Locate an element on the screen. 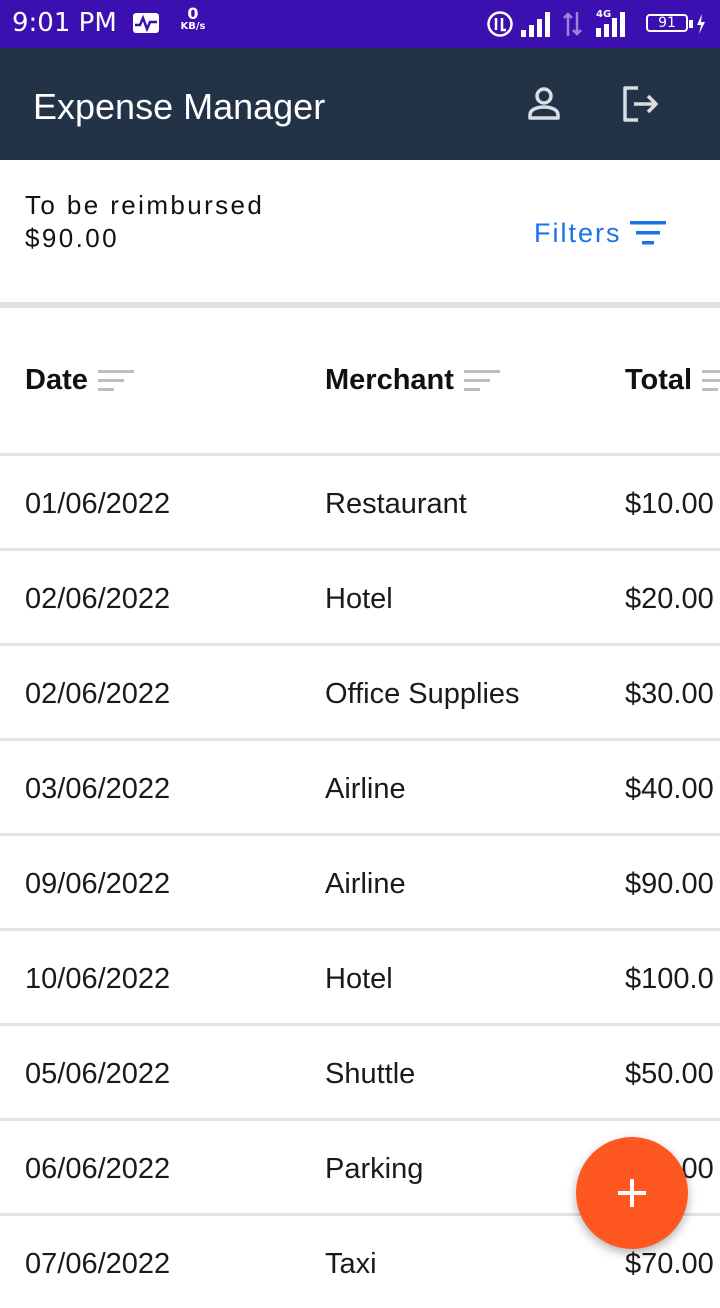 Image resolution: width=720 pixels, height=1308 pixels. cell-date: 06/06/2022 is located at coordinates (98, 1169).